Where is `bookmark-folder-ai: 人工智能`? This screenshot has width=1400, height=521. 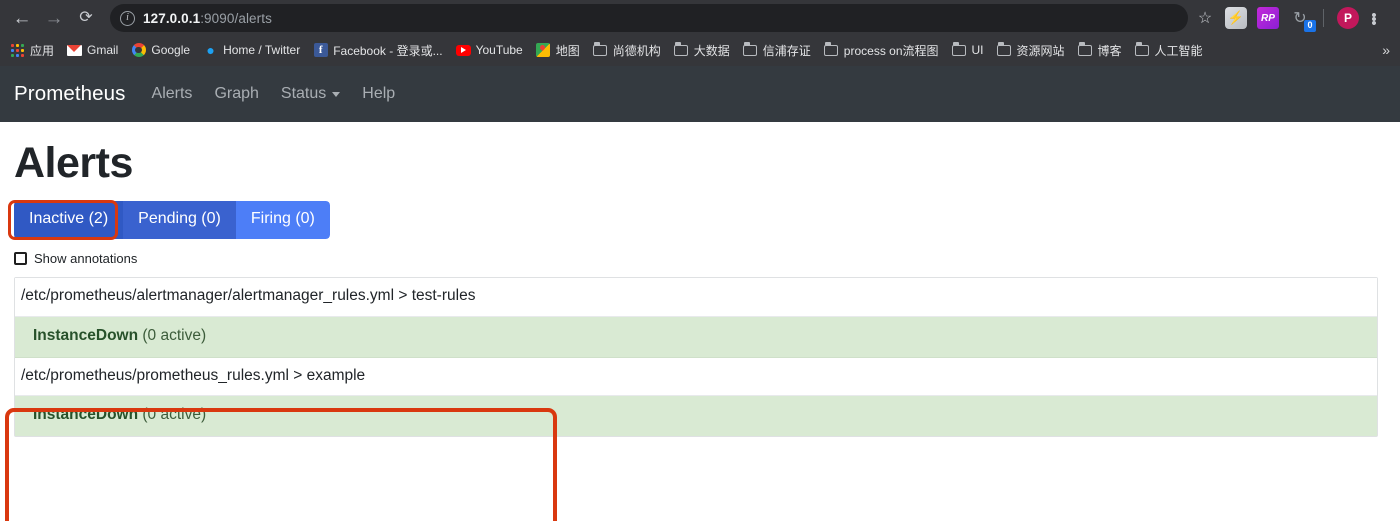
bookmark-folder-ai: 人工智能 is located at coordinates (1169, 50).